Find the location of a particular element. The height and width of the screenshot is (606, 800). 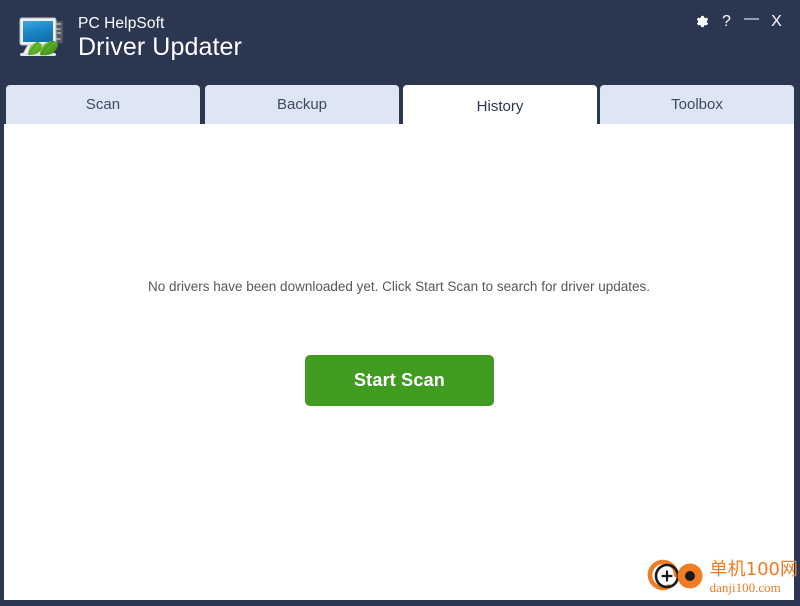

brand-text: PC HelpSoft Driver Updater is located at coordinates (160, 38).